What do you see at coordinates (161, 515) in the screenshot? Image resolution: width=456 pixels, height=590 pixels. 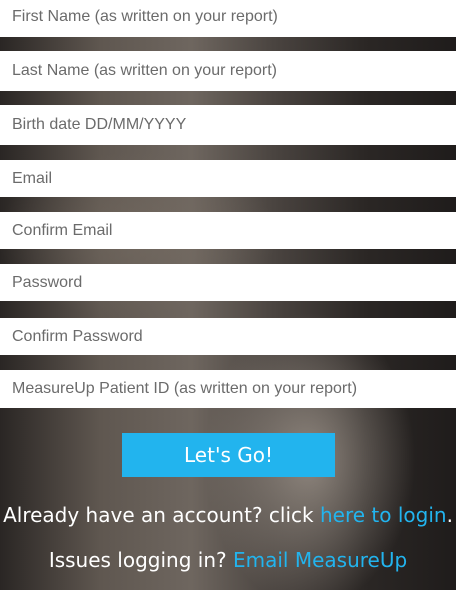 I see `login-prompt-text: Already have an account? click` at bounding box center [161, 515].